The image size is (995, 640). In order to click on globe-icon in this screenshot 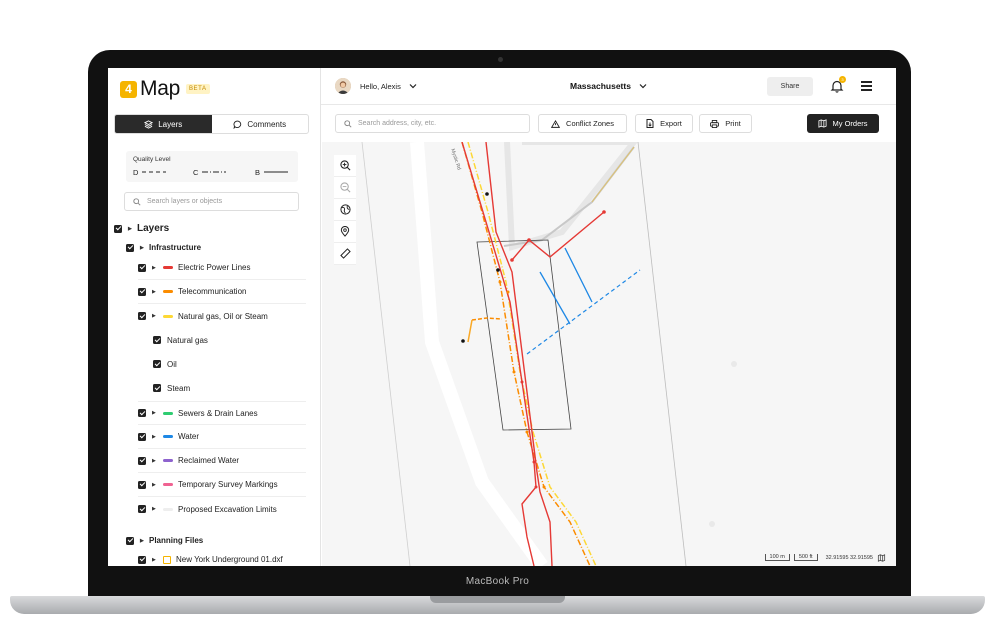, I will do `click(345, 209)`.